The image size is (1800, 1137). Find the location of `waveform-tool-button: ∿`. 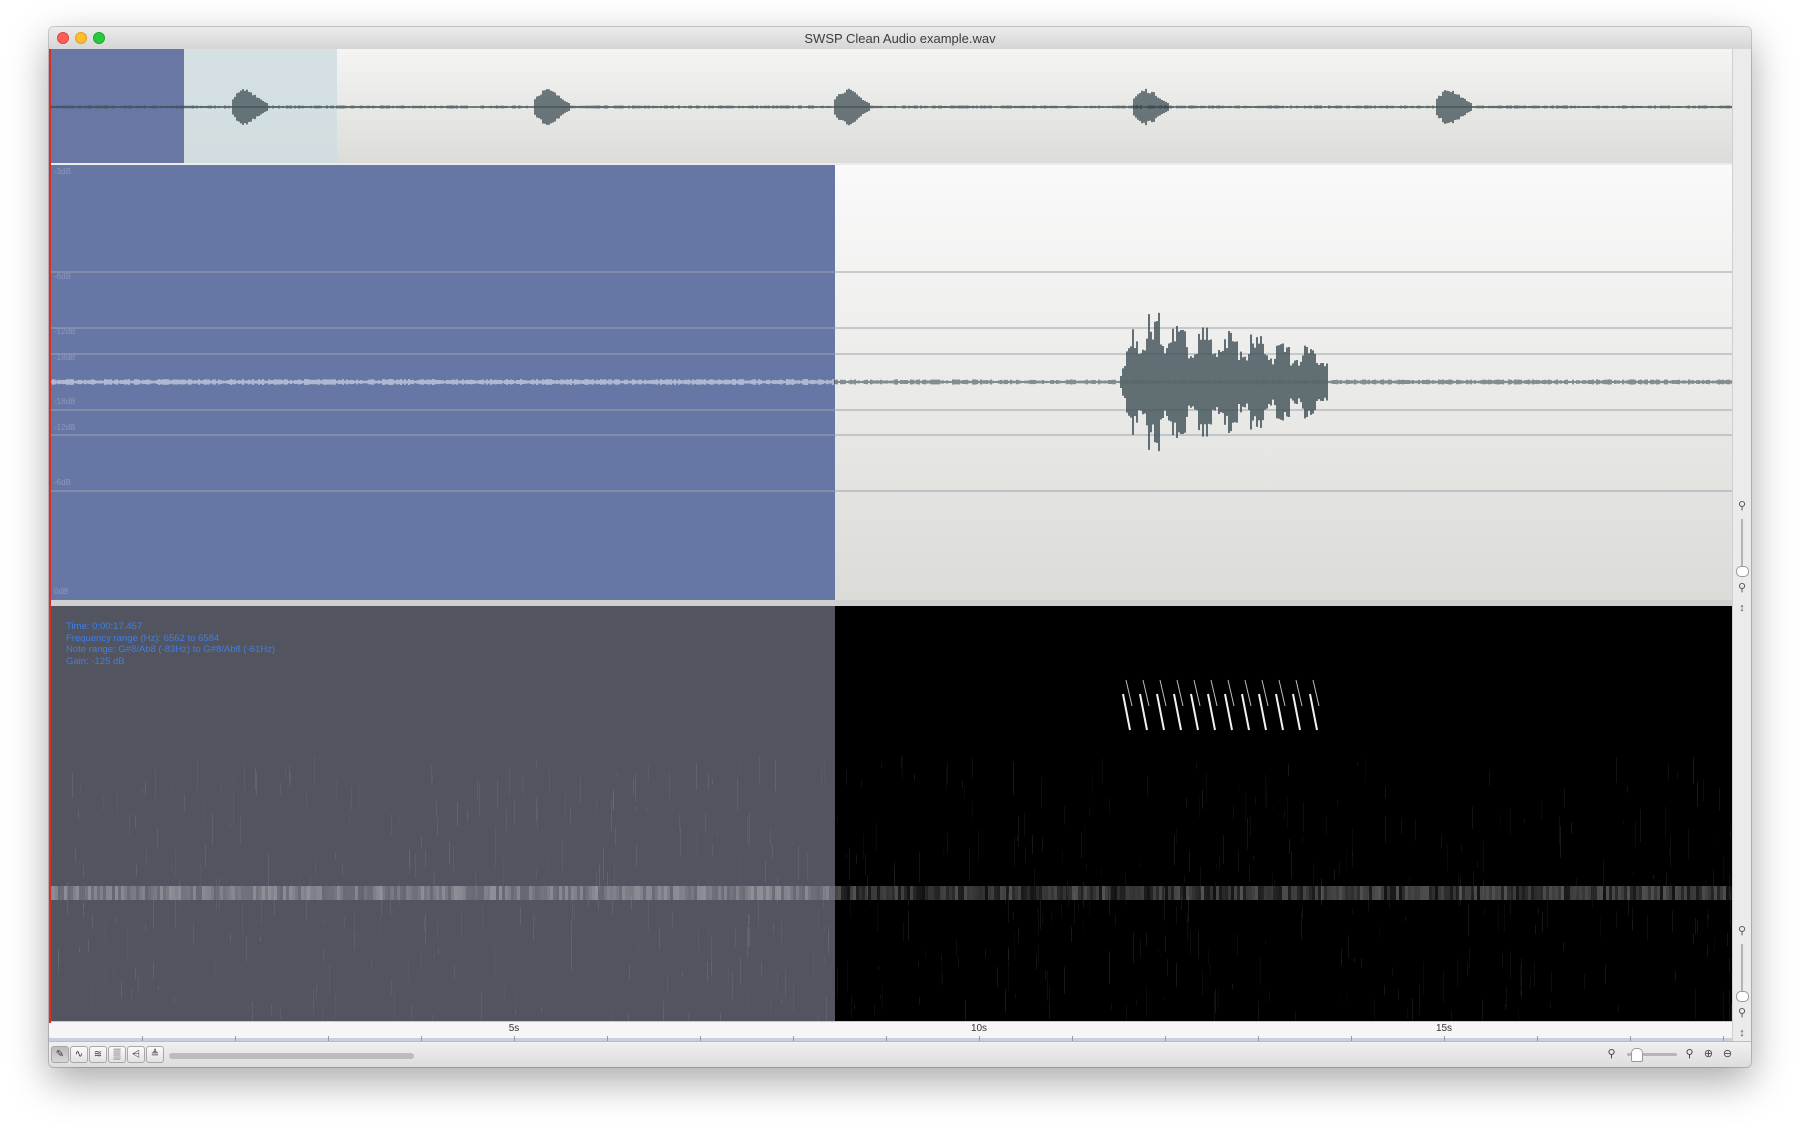

waveform-tool-button: ∿ is located at coordinates (79, 1054).